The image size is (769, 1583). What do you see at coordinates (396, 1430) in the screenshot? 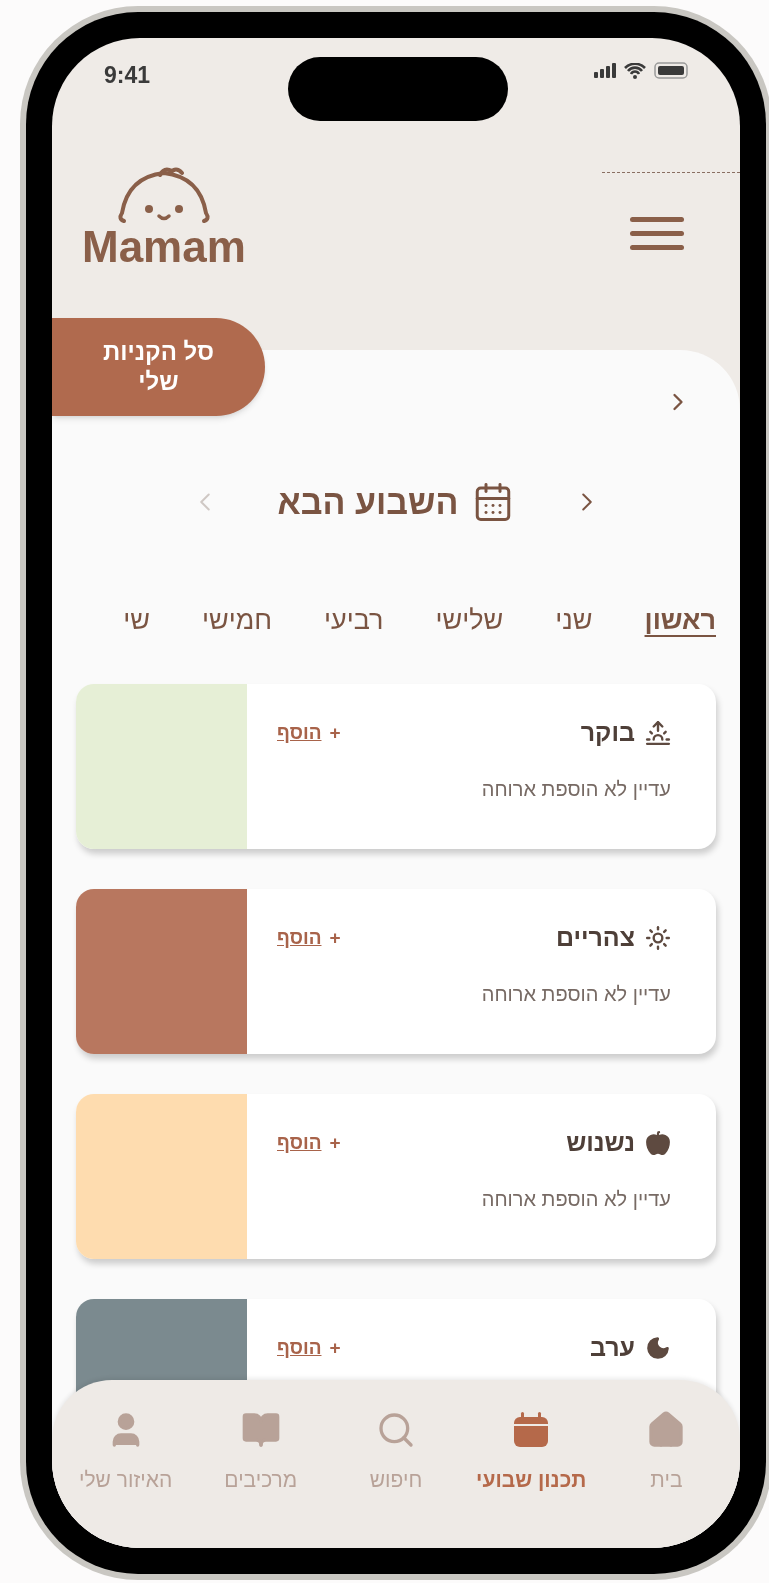
I see `search-icon` at bounding box center [396, 1430].